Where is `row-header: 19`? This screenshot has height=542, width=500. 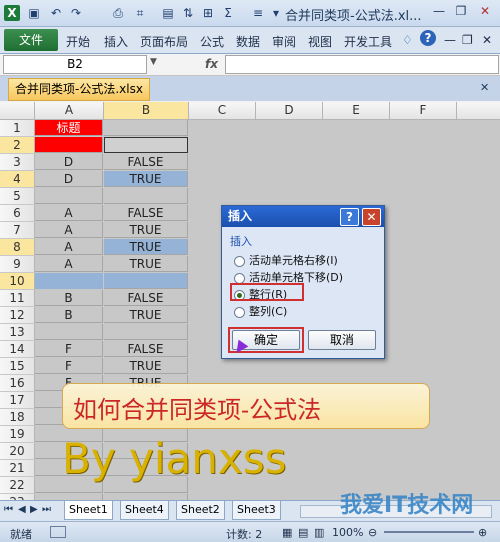
row-header: 19 is located at coordinates (17, 434).